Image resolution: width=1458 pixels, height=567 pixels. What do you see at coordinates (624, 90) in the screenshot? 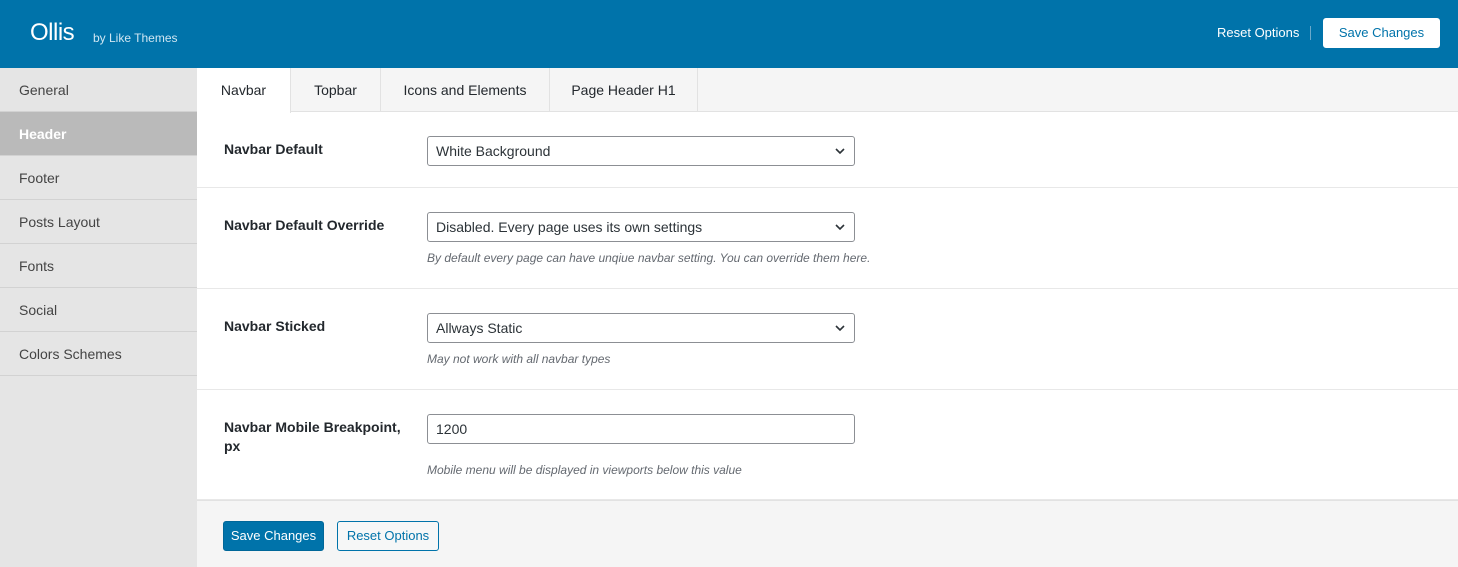
I see `tab-page-header-h1: Page Header H1` at bounding box center [624, 90].